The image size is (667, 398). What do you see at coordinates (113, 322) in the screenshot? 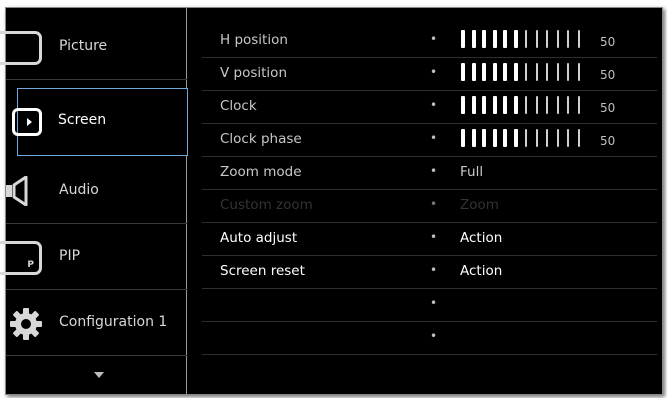
I see `sidebar-item-label: Configuration 1` at bounding box center [113, 322].